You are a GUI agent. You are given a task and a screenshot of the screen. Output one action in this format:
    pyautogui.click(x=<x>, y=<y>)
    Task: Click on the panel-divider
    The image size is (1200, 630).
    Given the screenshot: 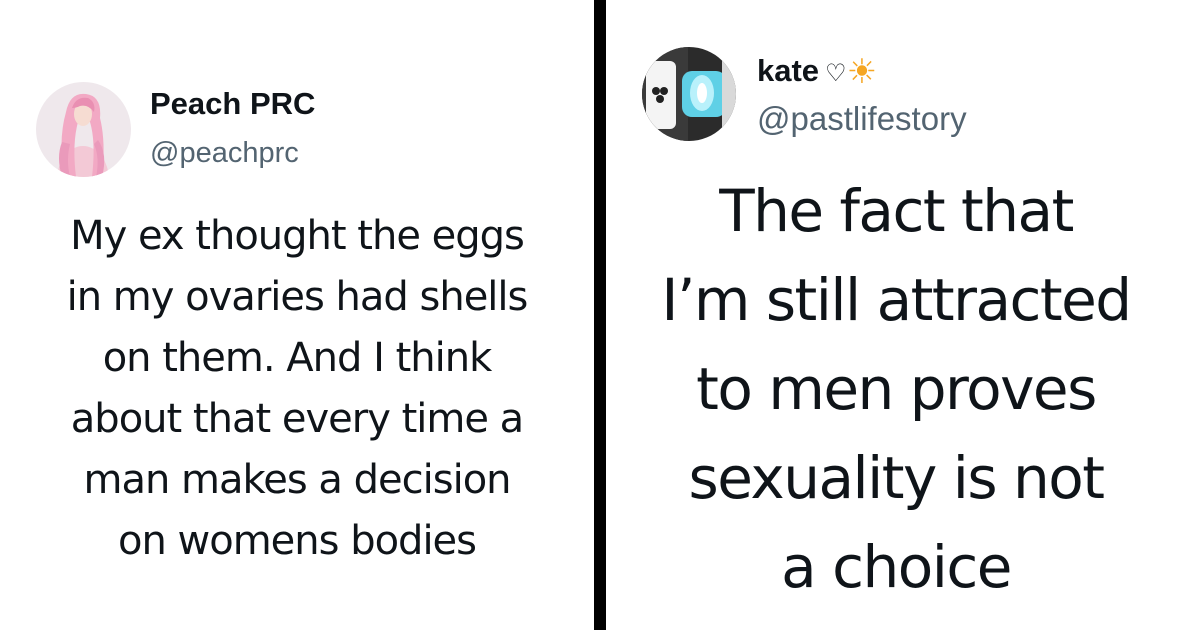 What is the action you would take?
    pyautogui.click(x=600, y=315)
    